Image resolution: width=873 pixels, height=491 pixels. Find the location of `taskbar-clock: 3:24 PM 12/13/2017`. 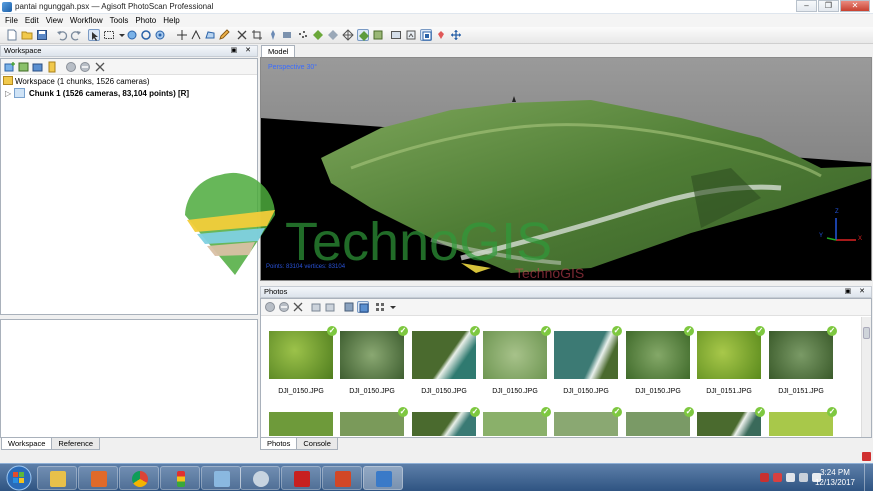

taskbar-clock: 3:24 PM 12/13/2017 is located at coordinates (835, 478).